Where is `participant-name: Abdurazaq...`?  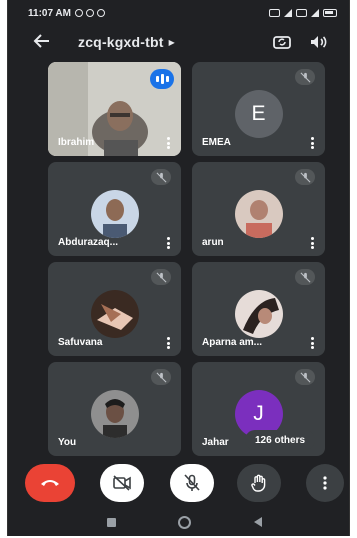
participant-name: Abdurazaq... is located at coordinates (88, 242).